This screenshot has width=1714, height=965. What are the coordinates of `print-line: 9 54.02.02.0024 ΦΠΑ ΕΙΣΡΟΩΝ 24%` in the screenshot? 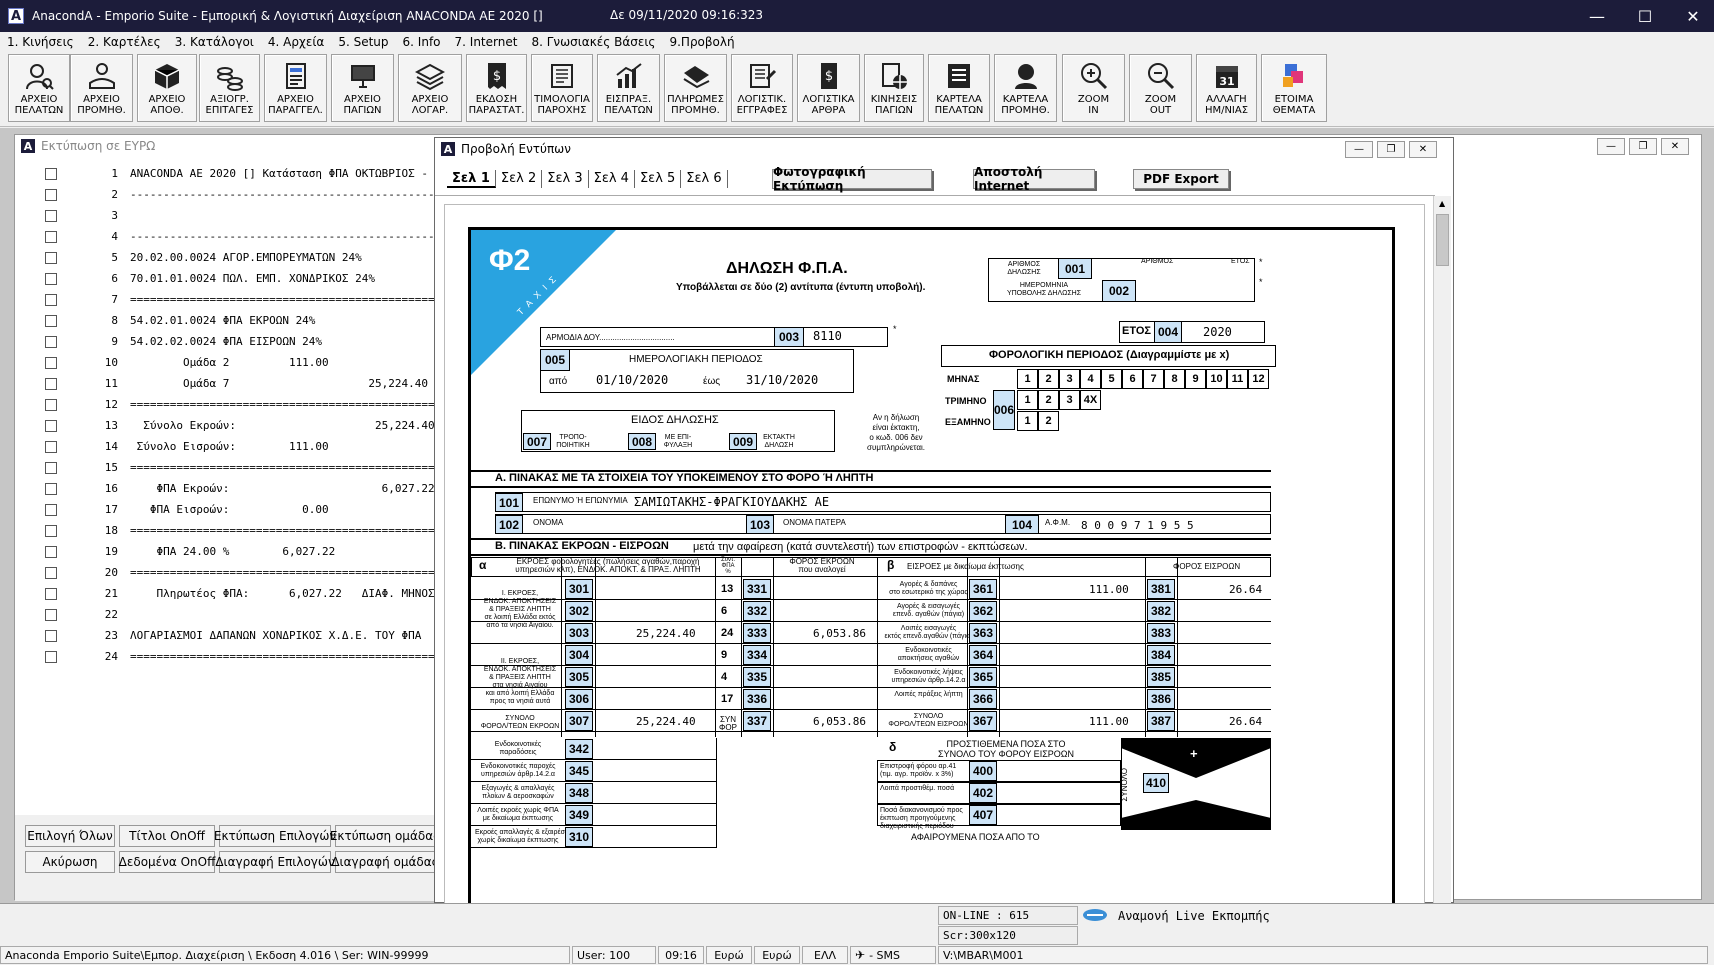 It's located at (225, 341).